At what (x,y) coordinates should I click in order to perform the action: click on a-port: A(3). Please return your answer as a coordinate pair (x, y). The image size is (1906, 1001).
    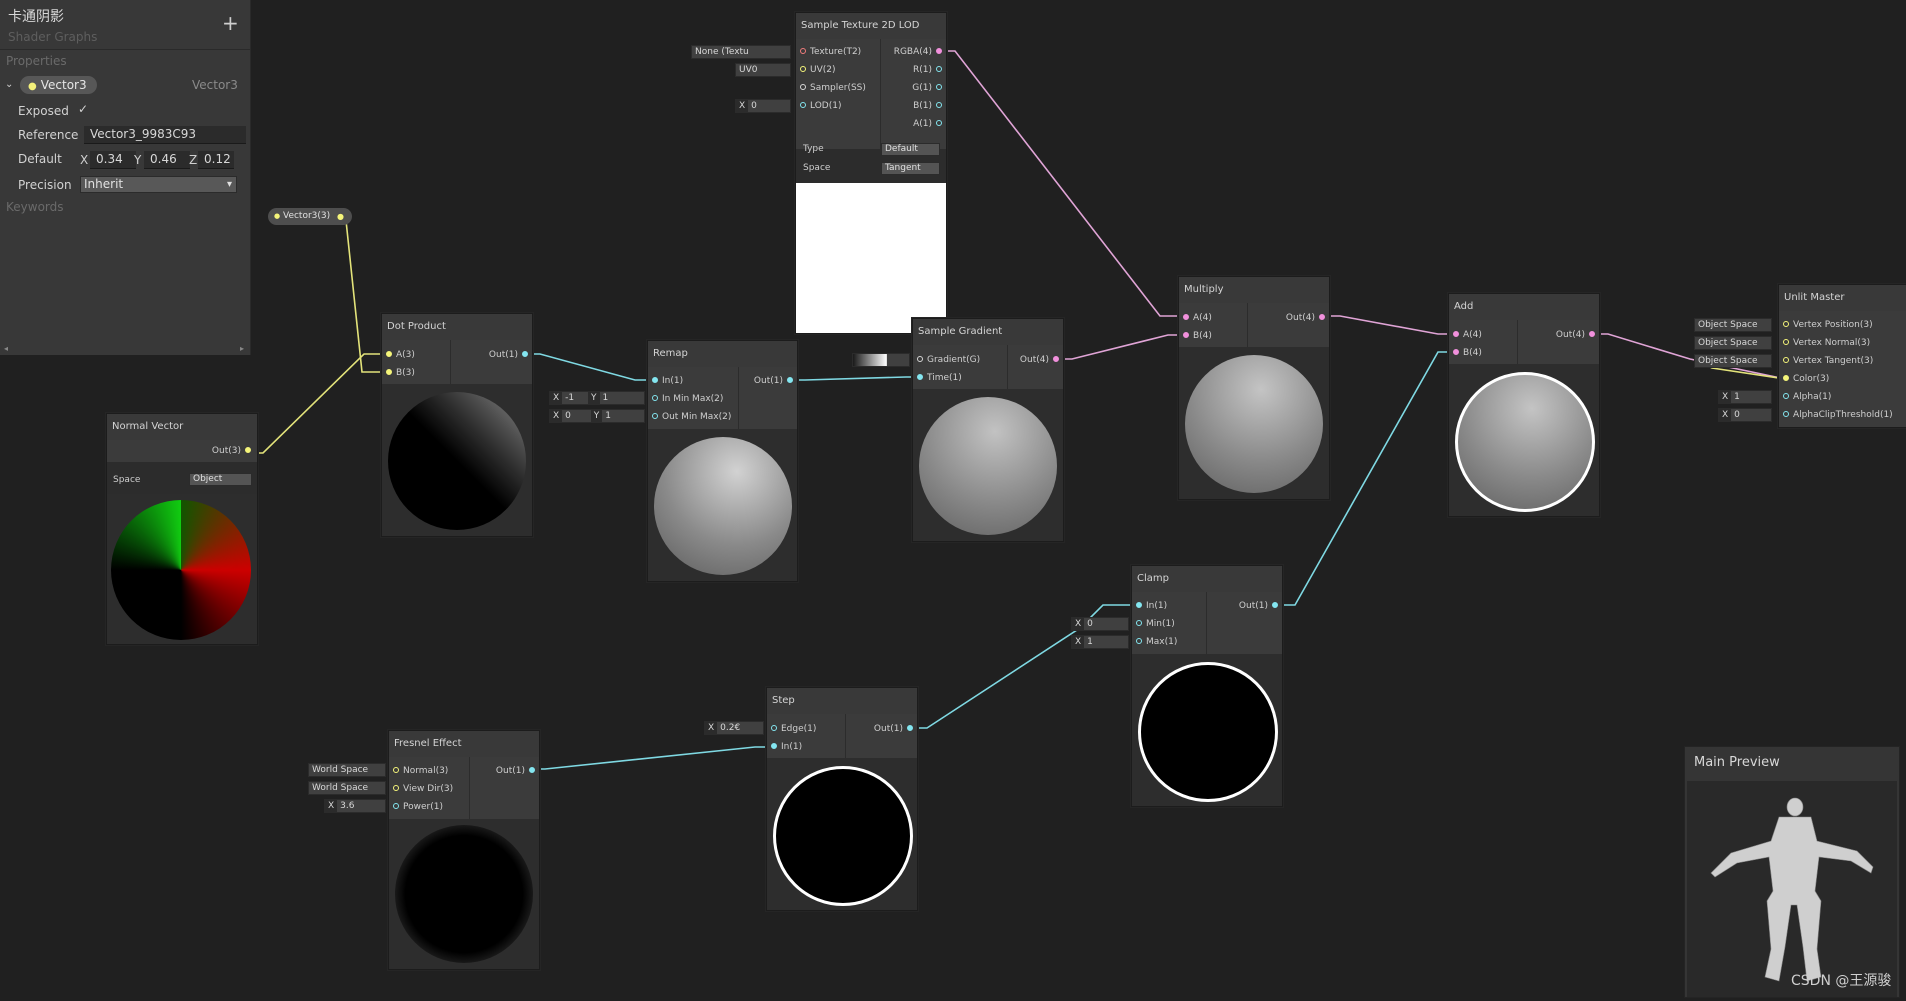
    Looking at the image, I should click on (398, 355).